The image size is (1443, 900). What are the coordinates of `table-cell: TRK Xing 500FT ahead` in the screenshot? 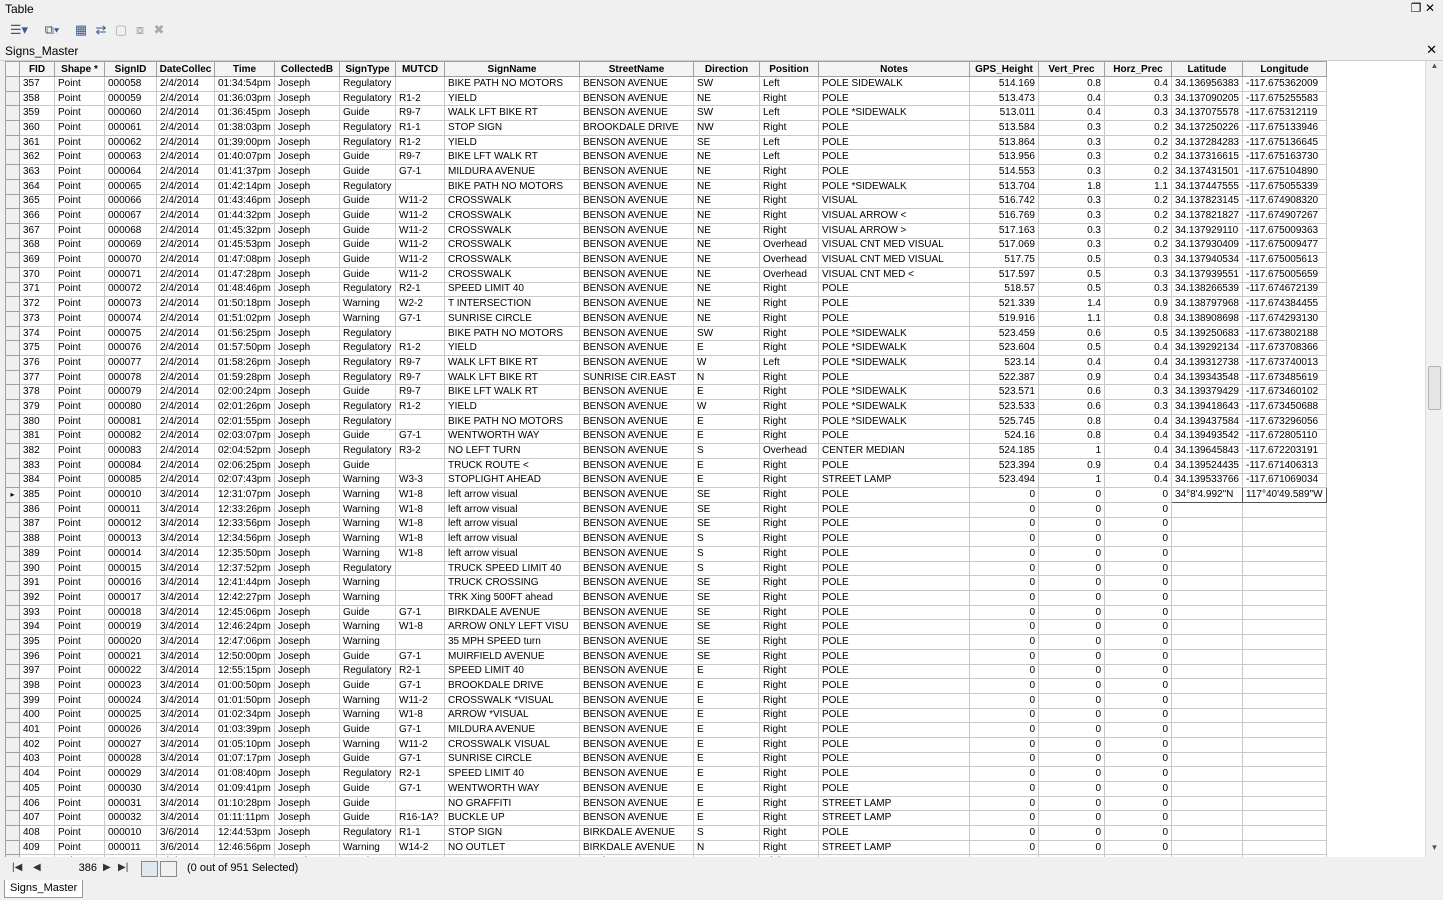 It's located at (512, 598).